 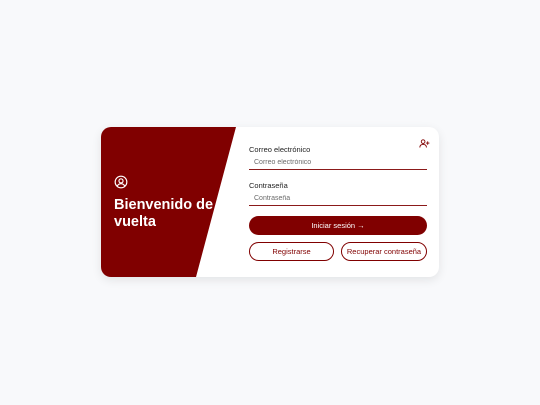 I want to click on welcome-panel: Bienvenido de vuelta, so click(x=168, y=202).